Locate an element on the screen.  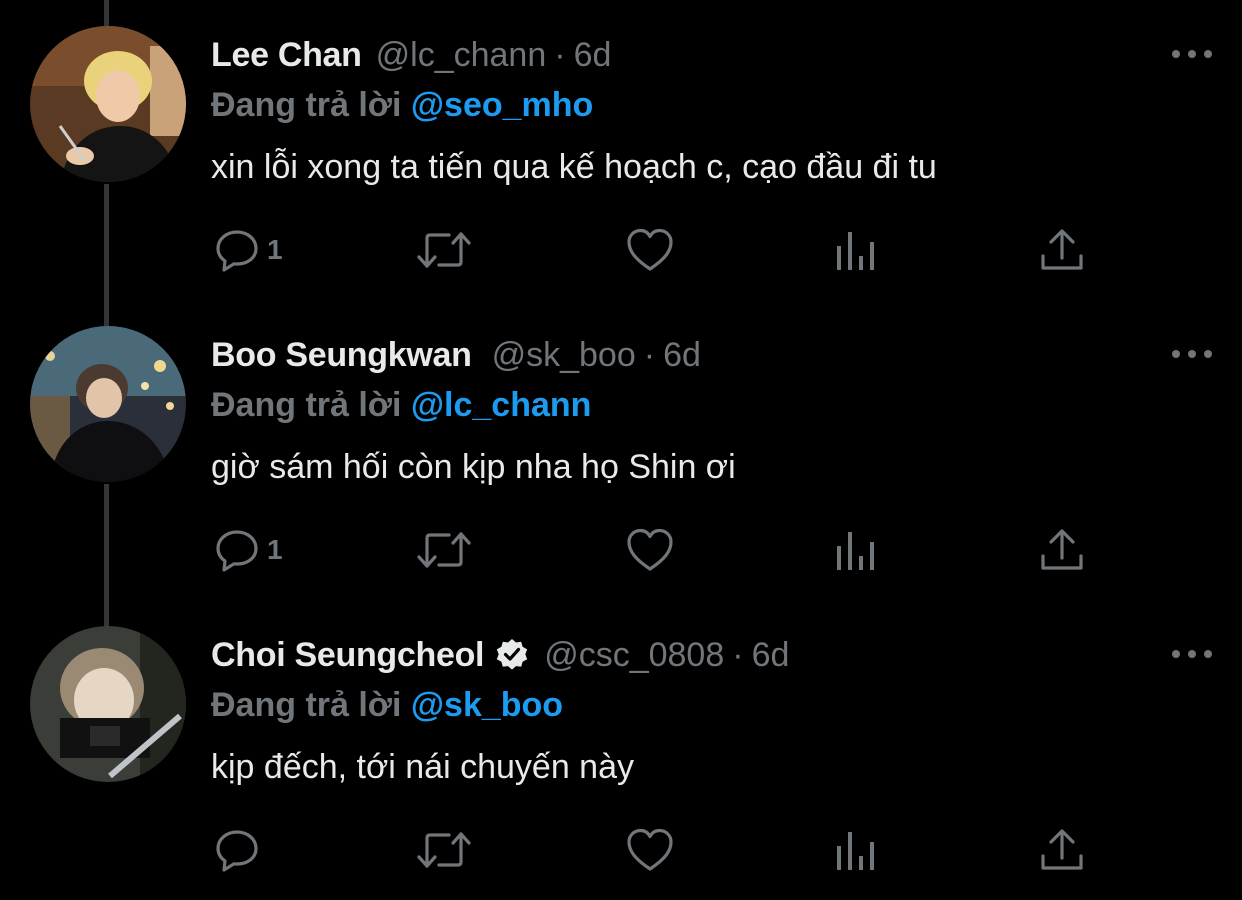
reply-button is located at coordinates (240, 850).